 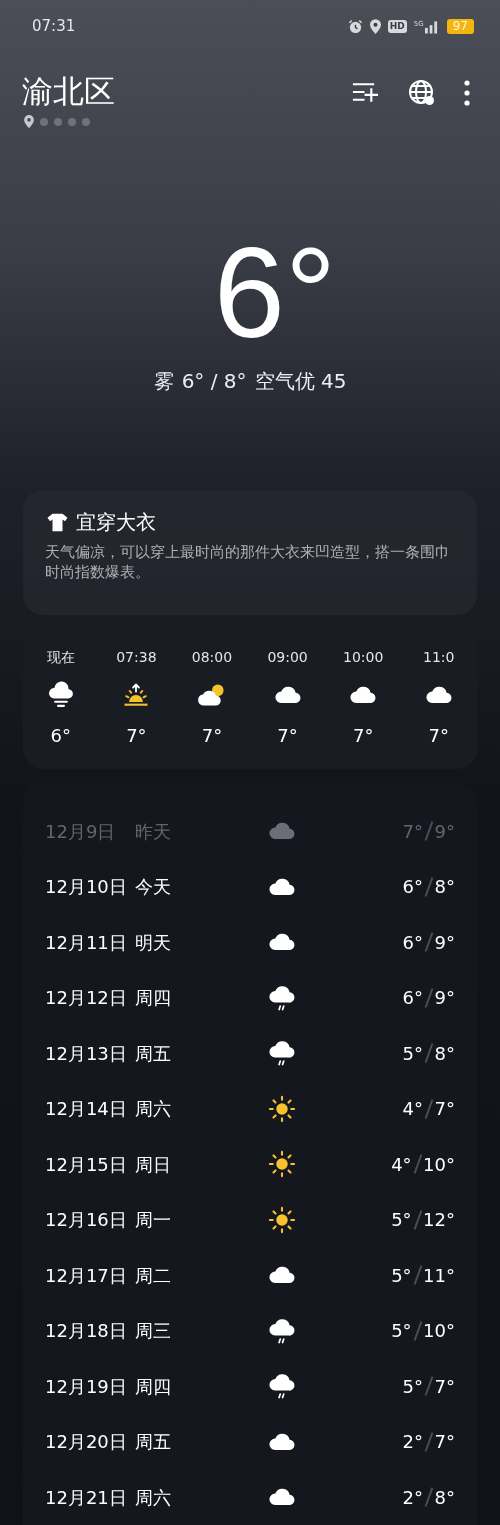 What do you see at coordinates (86, 942) in the screenshot?
I see `forecast-date: 12月11日` at bounding box center [86, 942].